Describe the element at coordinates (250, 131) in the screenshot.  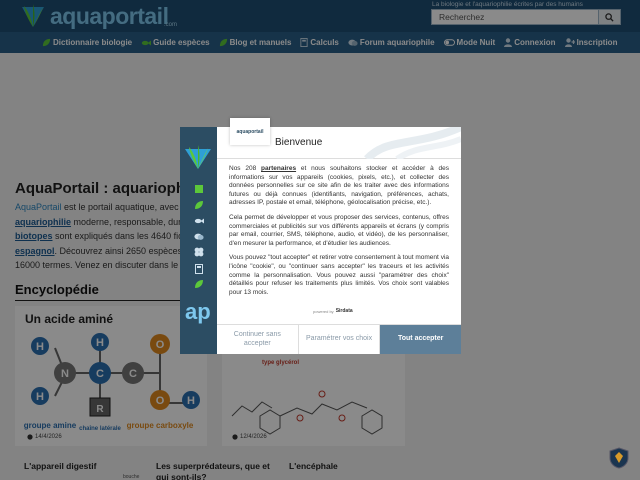
I see `modal-logo: aquaportail` at that location.